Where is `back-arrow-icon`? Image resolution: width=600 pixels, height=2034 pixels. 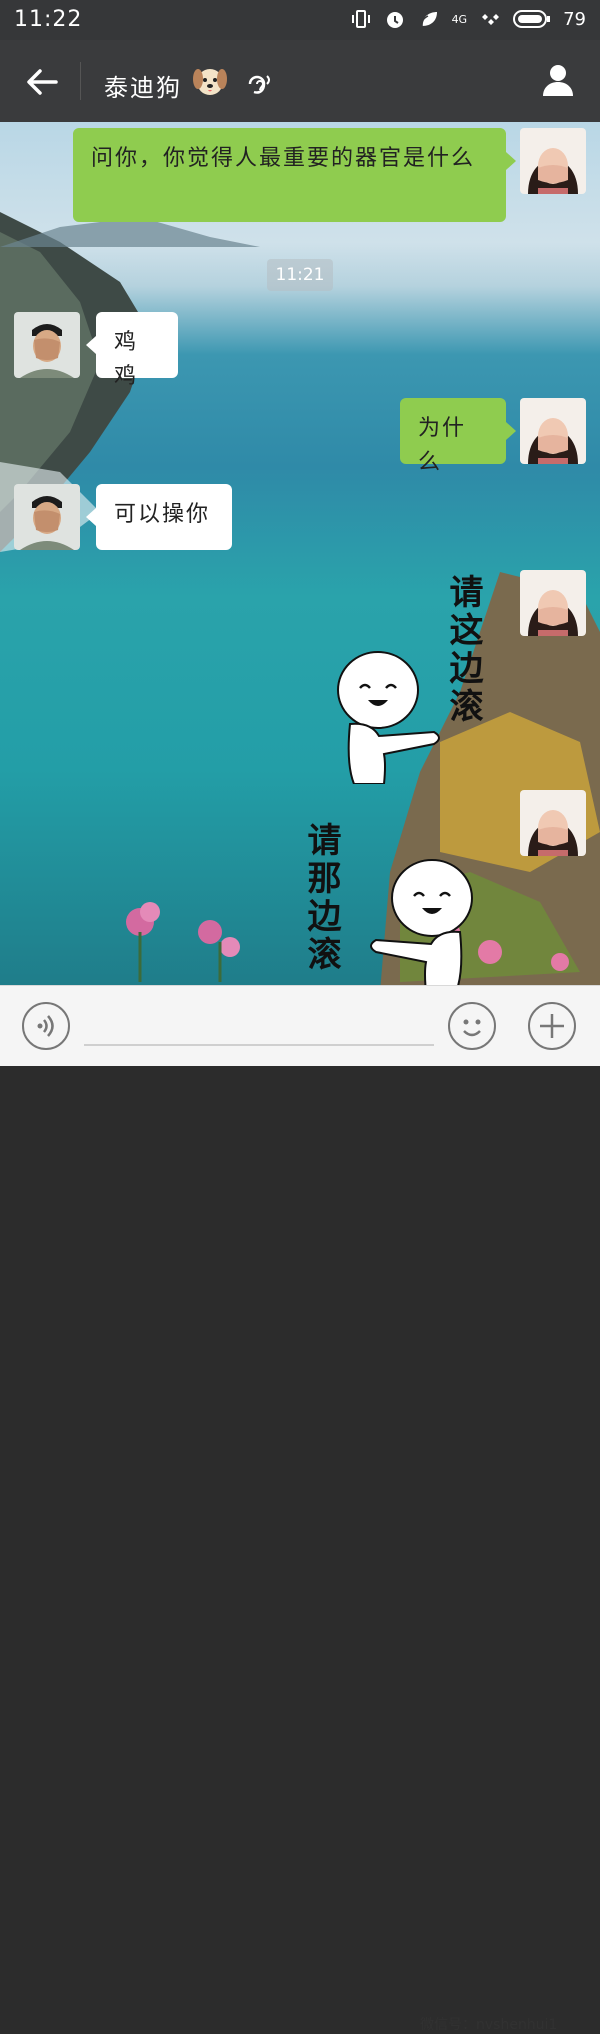
back-arrow-icon is located at coordinates (42, 82).